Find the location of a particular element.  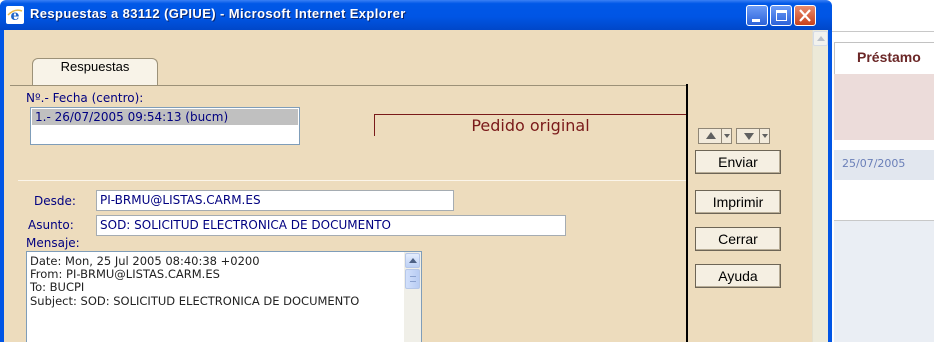

desde-label: Desde: is located at coordinates (55, 201).